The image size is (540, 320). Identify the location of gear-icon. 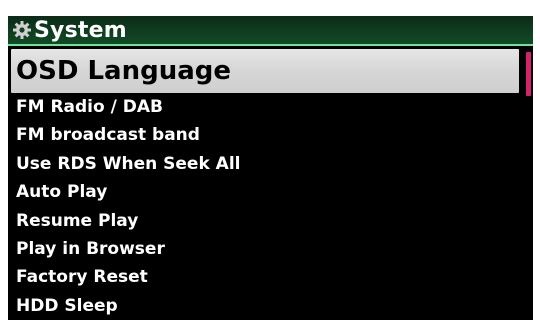
(22, 30).